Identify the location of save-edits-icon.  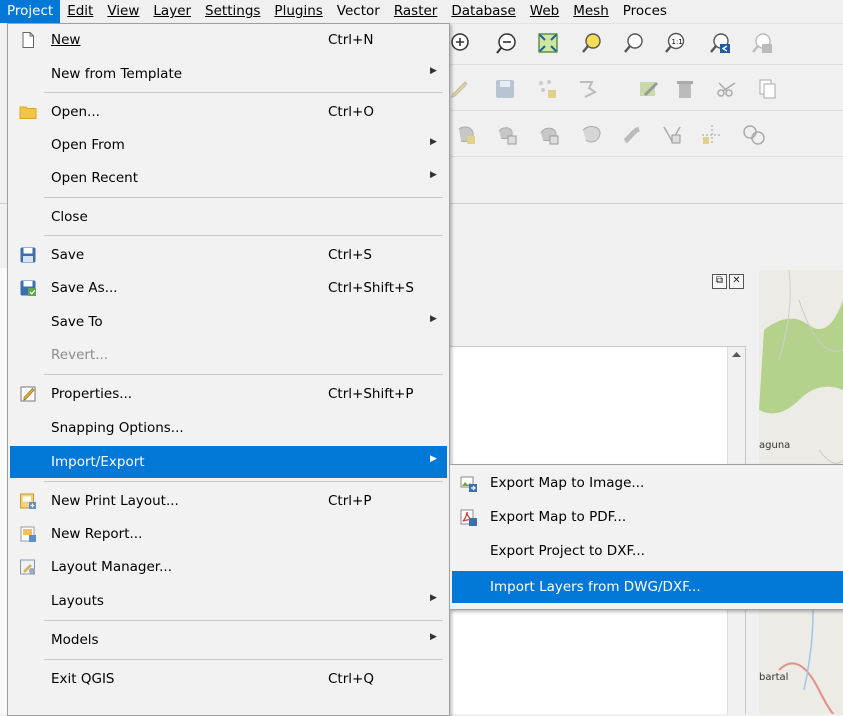
(505, 89).